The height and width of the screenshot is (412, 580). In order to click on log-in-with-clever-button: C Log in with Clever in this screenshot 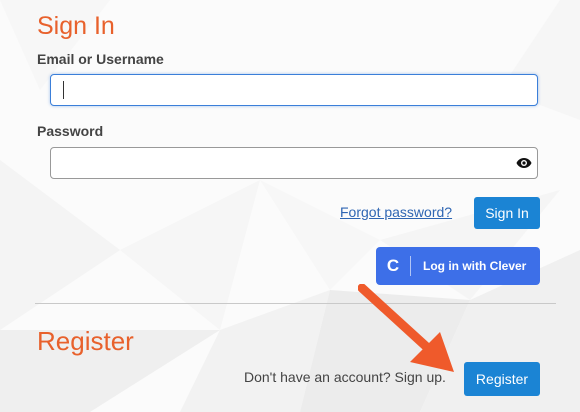, I will do `click(458, 266)`.